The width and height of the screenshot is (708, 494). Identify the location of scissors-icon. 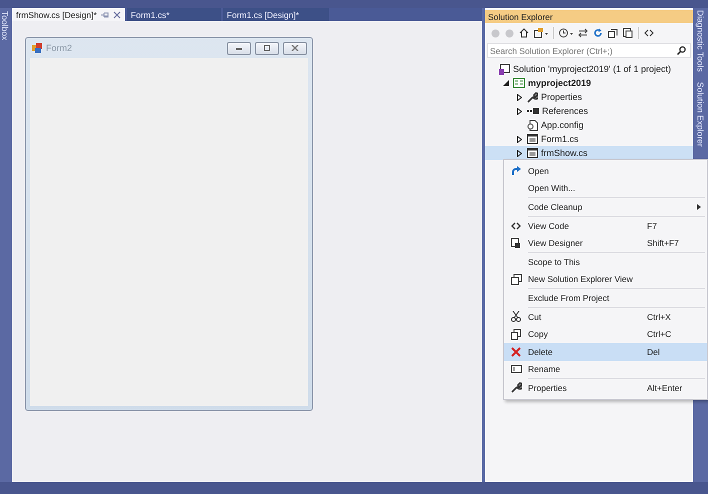
(516, 316).